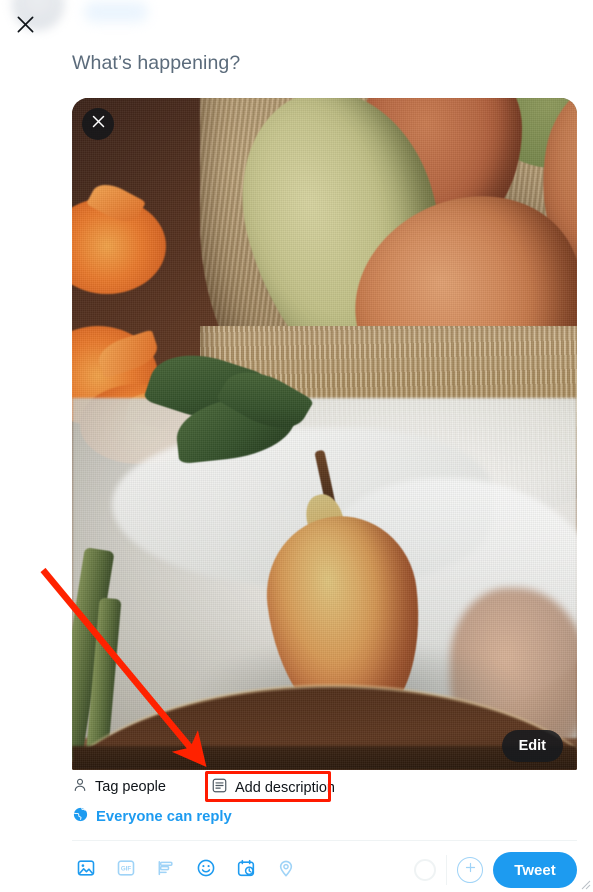  I want to click on emoji-icon, so click(206, 870).